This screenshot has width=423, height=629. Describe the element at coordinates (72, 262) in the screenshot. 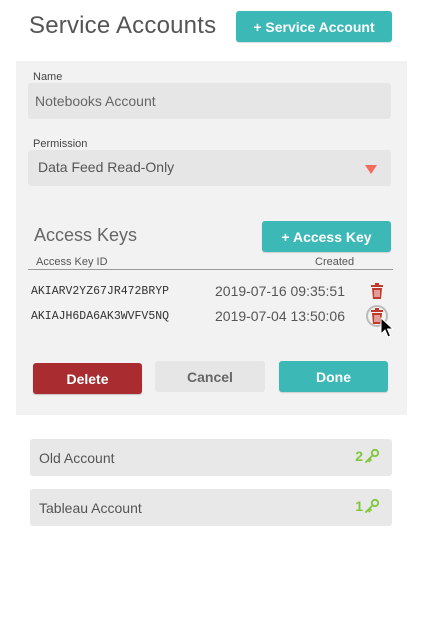

I see `column-header-key-id: Access Key ID` at that location.